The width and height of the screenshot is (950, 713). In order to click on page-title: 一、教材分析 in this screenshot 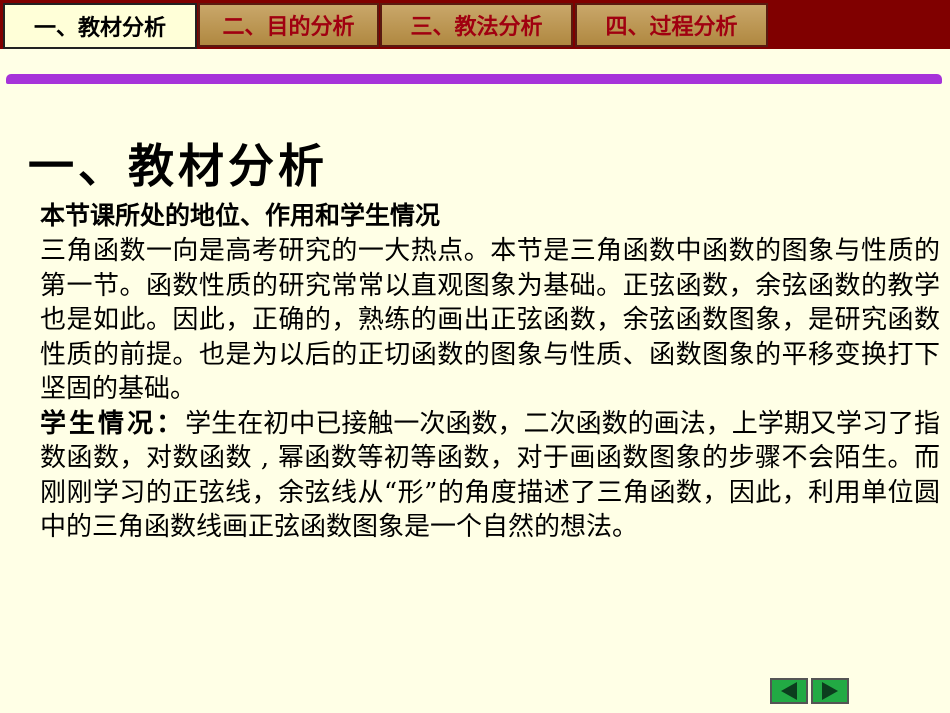, I will do `click(178, 166)`.